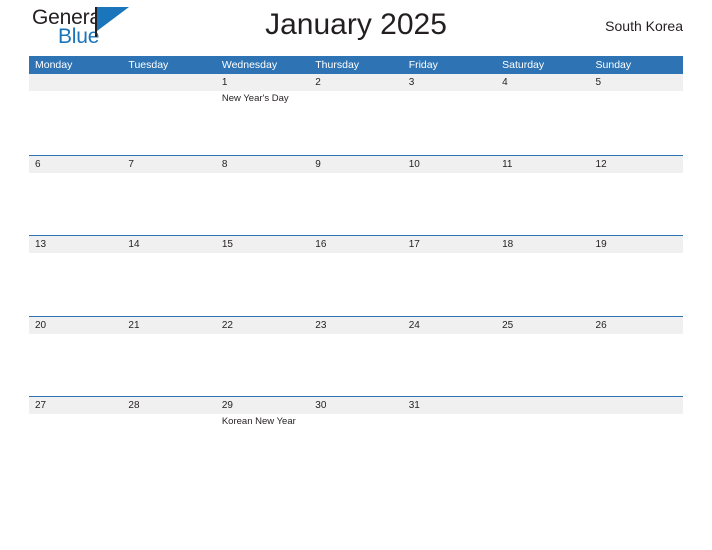  Describe the element at coordinates (255, 98) in the screenshot. I see `event-label: New Year's Day` at that location.